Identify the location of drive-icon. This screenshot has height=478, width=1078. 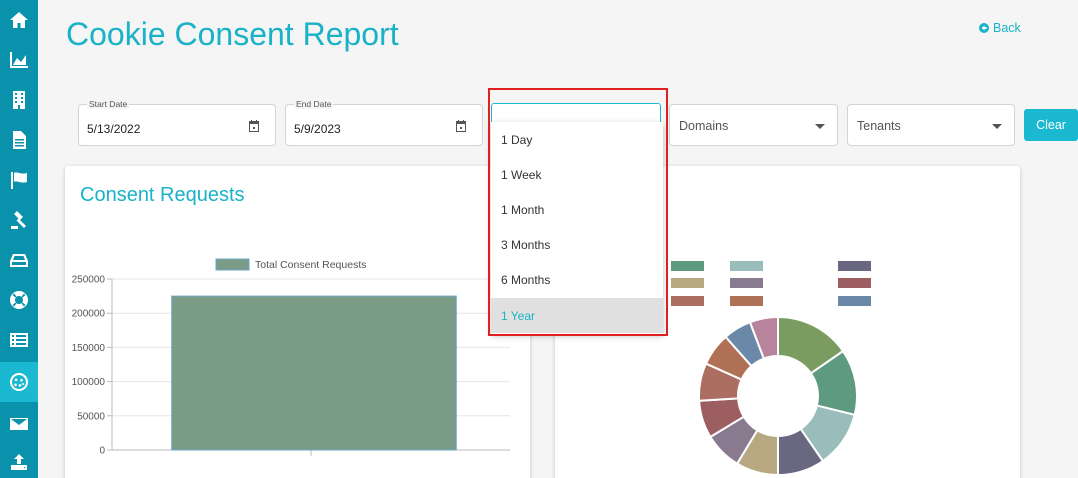
(19, 260).